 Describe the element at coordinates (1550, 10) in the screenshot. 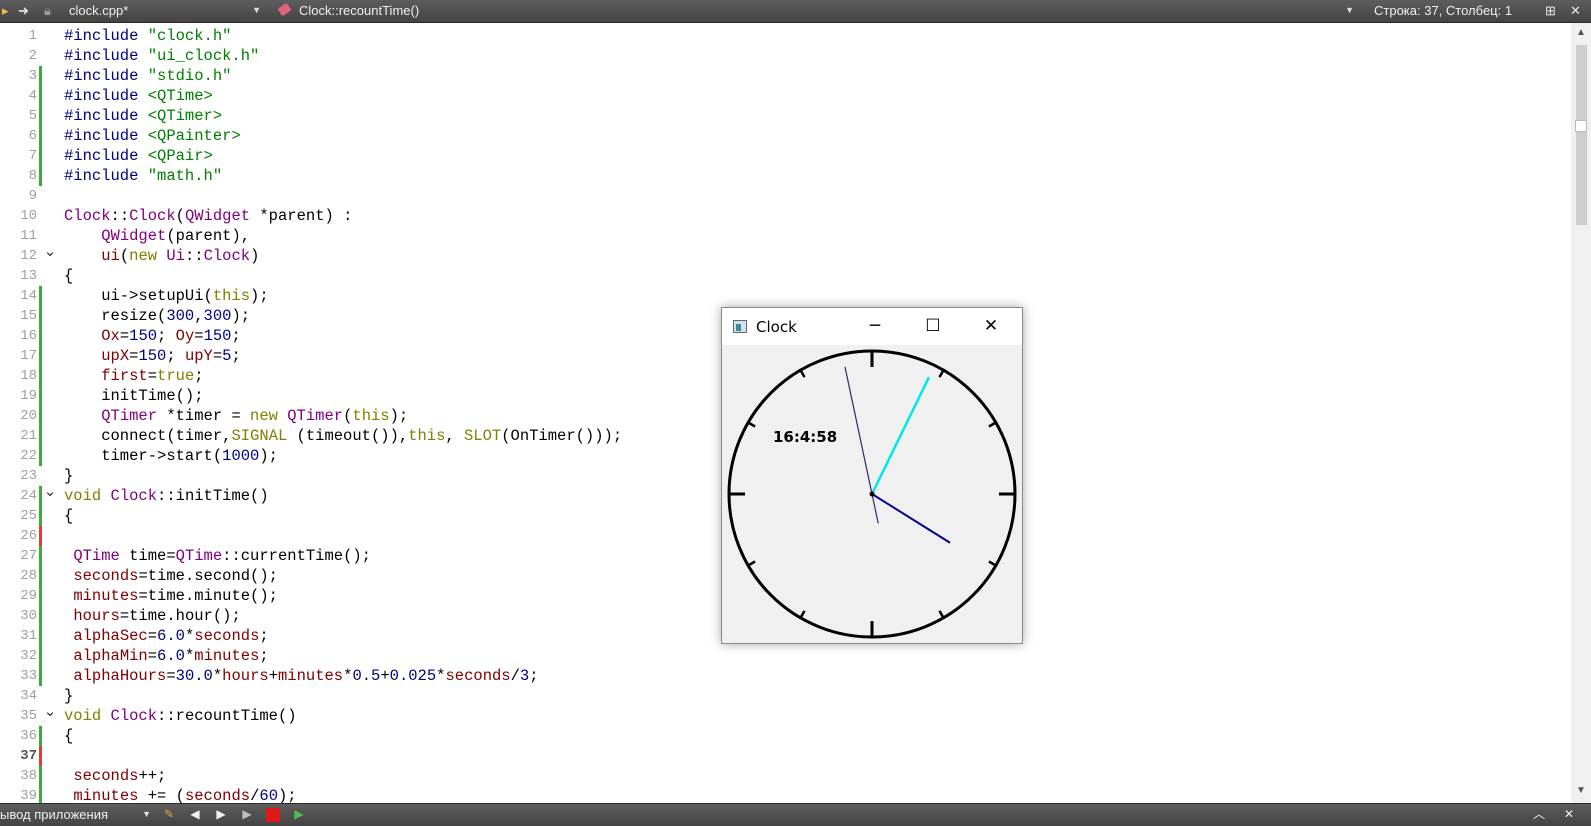

I see `split-icon: ⊞` at that location.